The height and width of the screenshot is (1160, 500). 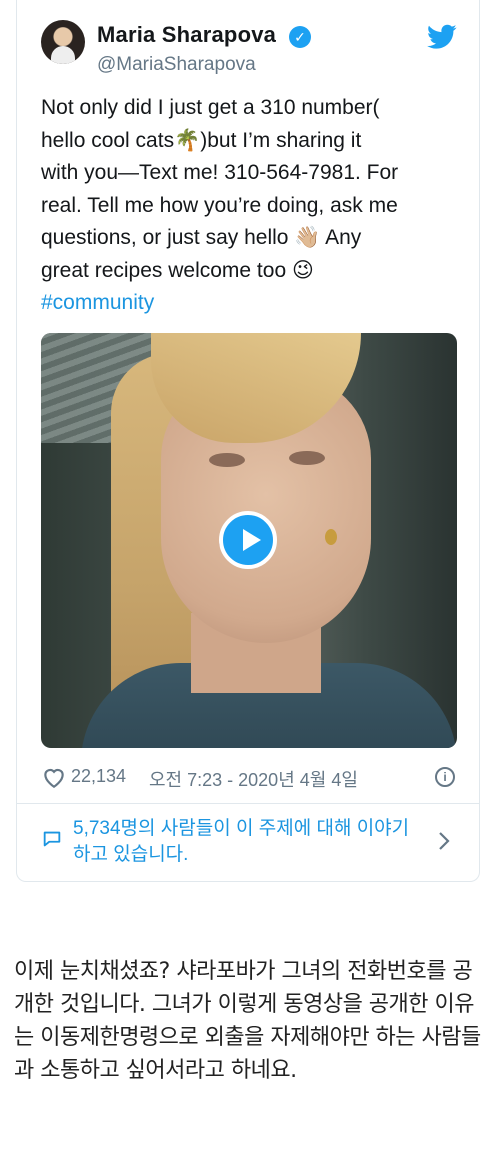 What do you see at coordinates (300, 37) in the screenshot?
I see `verified-badge-icon: ✓` at bounding box center [300, 37].